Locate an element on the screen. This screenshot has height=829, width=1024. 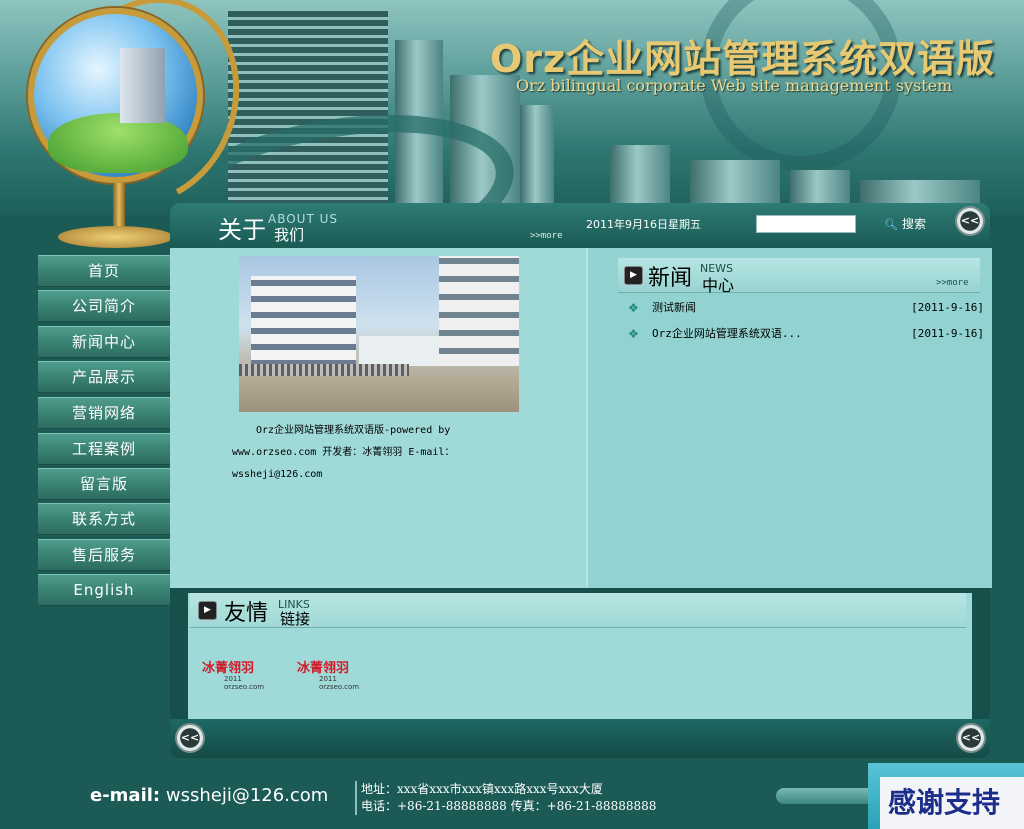
nav-item-products: 产品展示 is located at coordinates (104, 377).